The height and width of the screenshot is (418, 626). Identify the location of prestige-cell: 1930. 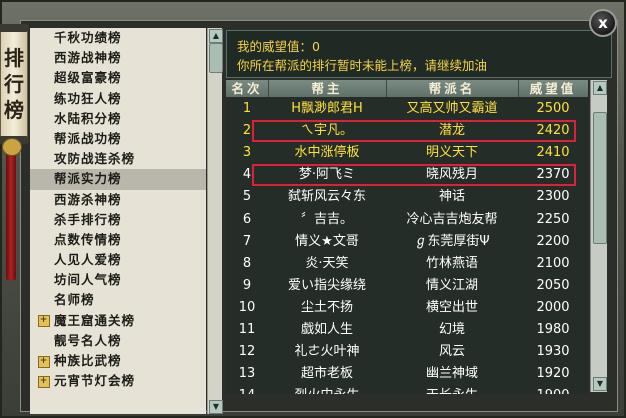
(553, 352).